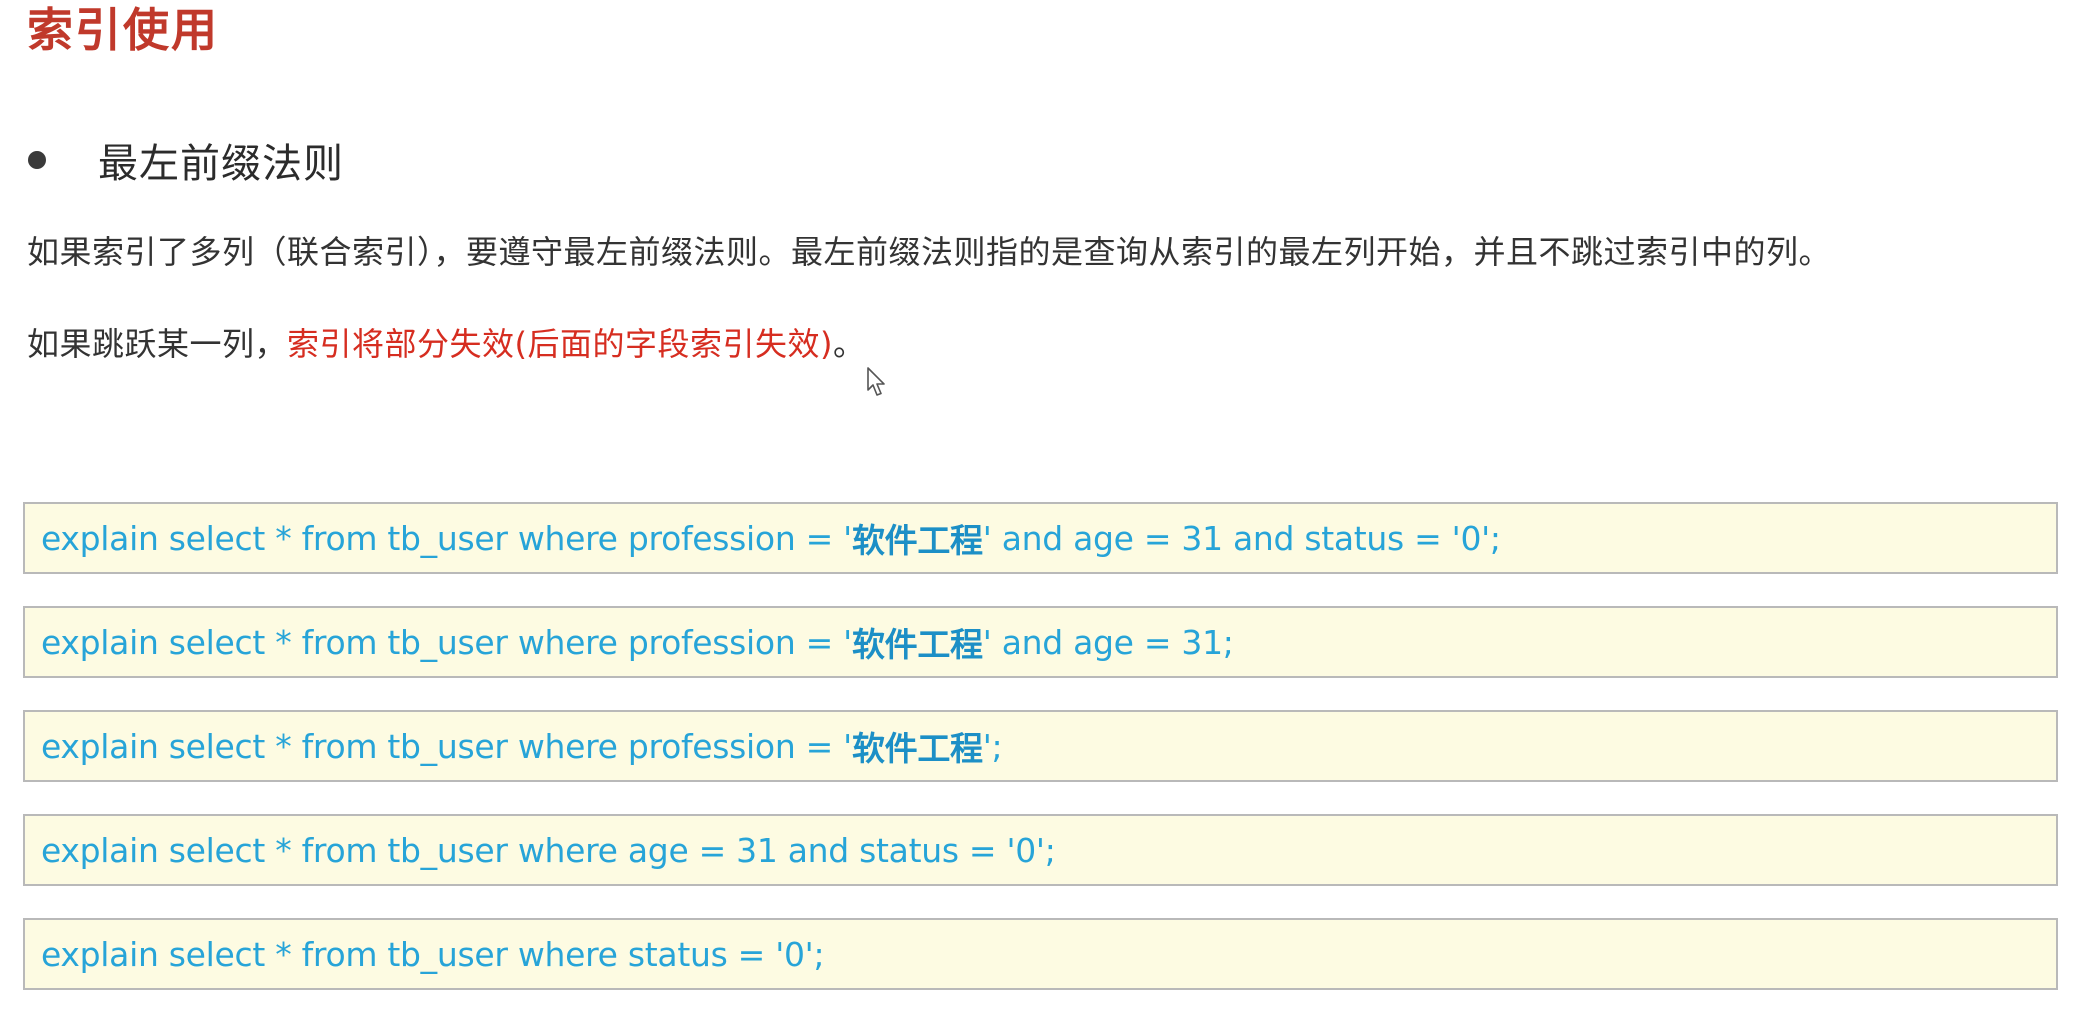 The height and width of the screenshot is (1022, 2093). I want to click on code-text: ' and age = 31;, so click(1108, 642).